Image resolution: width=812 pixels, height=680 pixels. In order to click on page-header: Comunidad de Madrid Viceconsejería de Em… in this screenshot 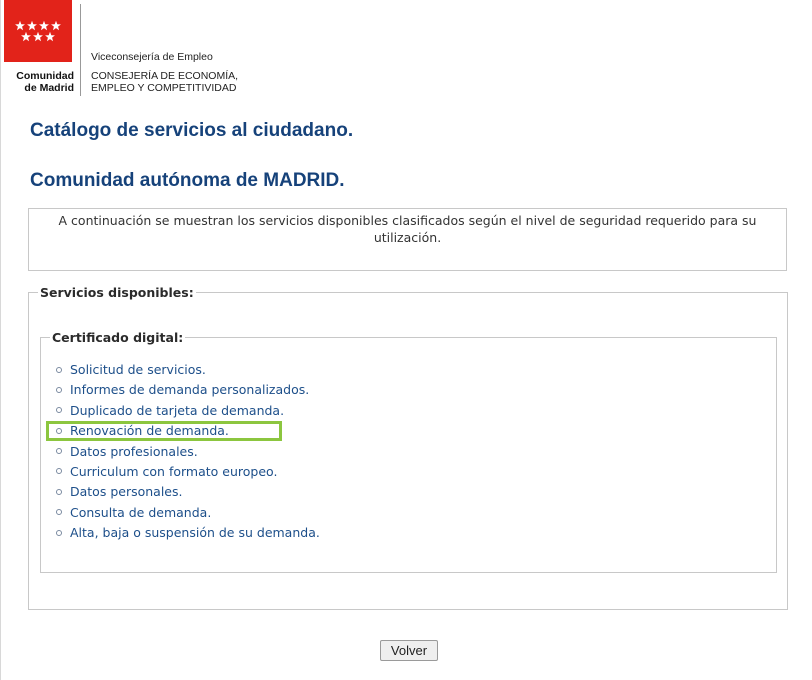, I will do `click(406, 50)`.